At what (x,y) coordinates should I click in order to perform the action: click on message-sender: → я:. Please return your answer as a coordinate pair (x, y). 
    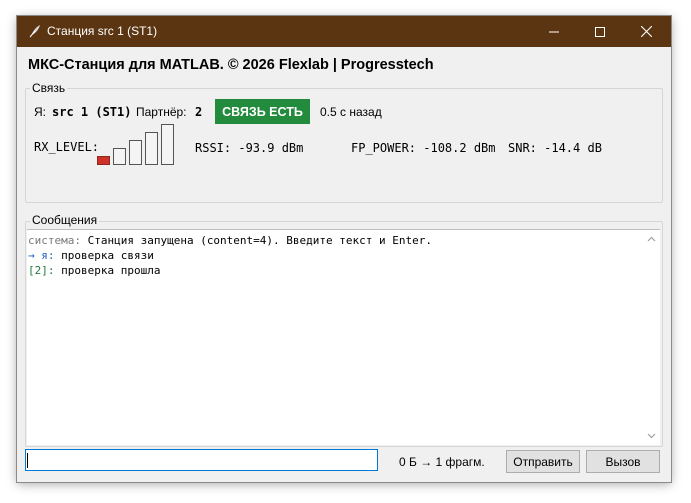
    Looking at the image, I should click on (41, 255).